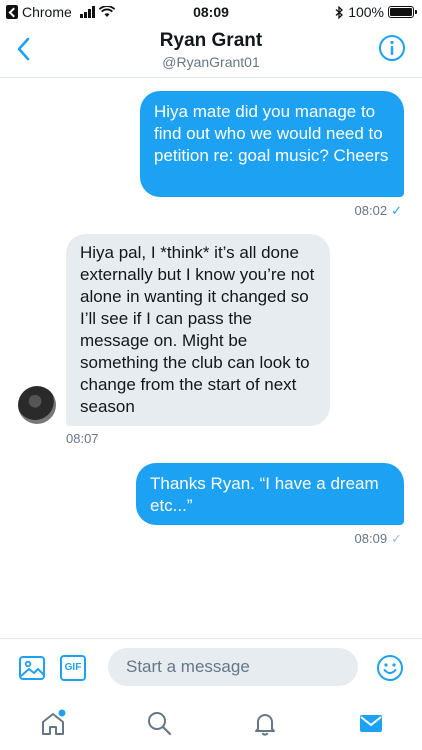  I want to click on battery-fill, so click(401, 12).